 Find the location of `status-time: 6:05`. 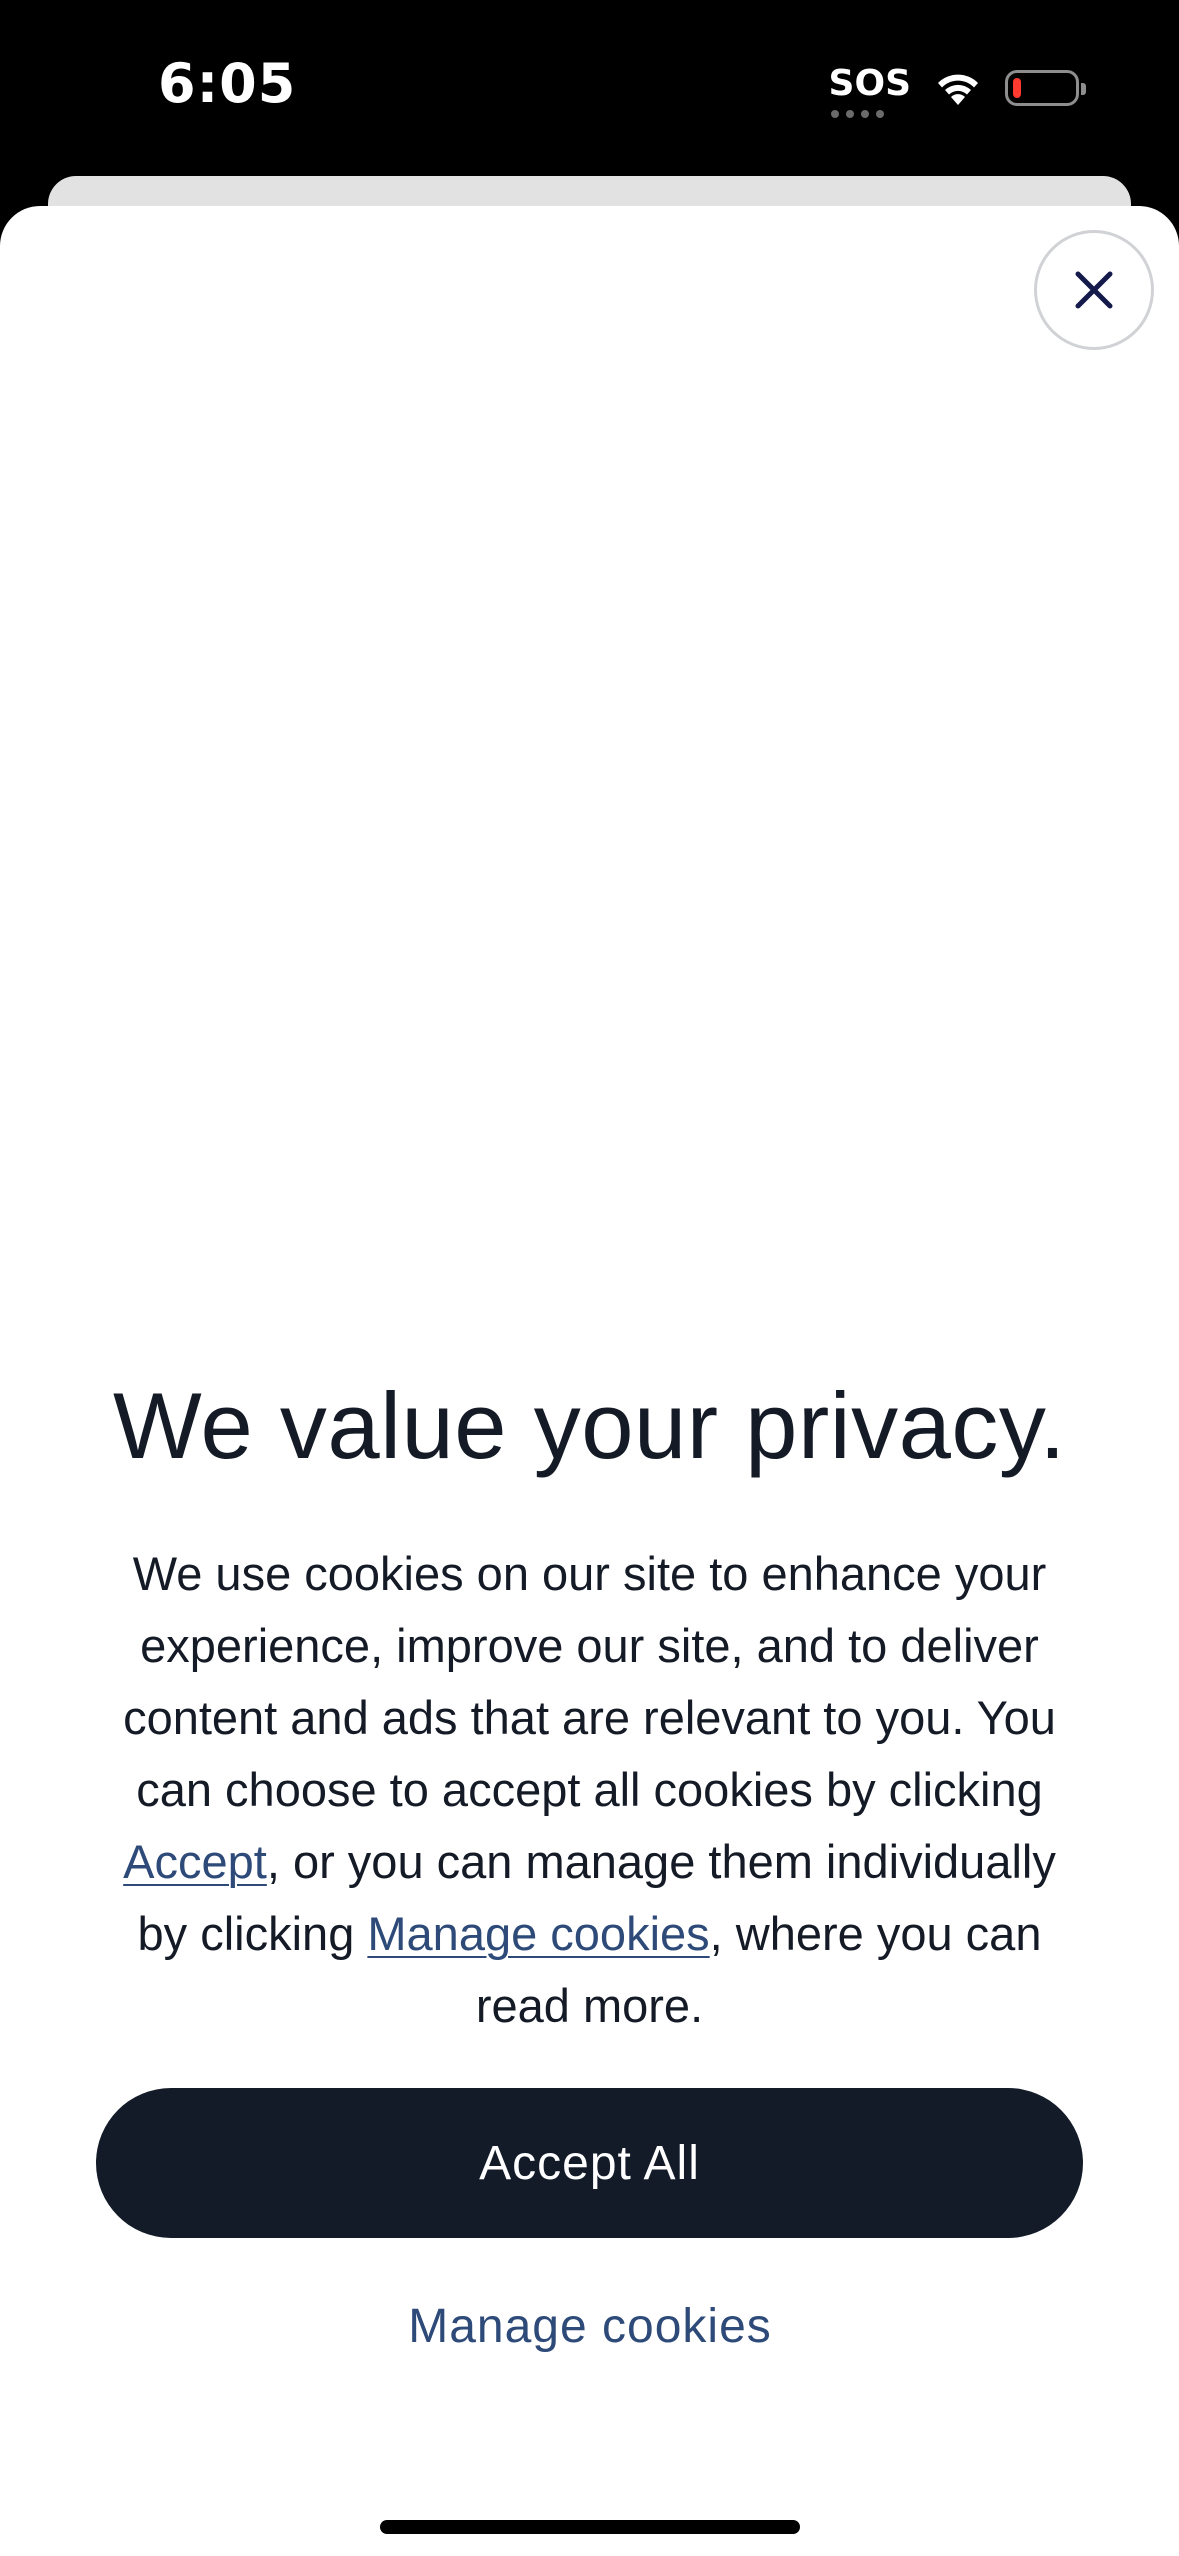

status-time: 6:05 is located at coordinates (227, 83).